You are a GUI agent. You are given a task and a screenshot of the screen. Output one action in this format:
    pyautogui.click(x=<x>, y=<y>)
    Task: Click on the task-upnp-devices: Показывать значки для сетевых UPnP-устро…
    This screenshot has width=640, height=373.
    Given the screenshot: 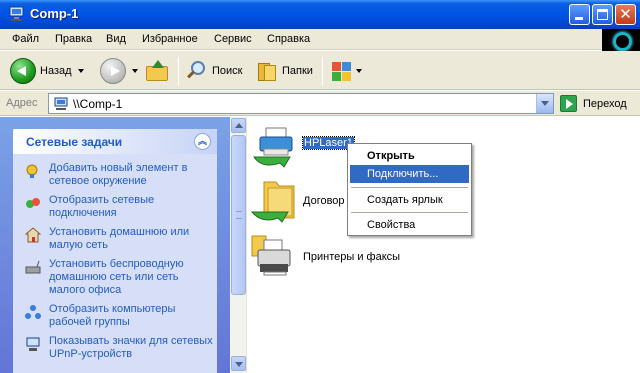 What is the action you would take?
    pyautogui.click(x=120, y=348)
    